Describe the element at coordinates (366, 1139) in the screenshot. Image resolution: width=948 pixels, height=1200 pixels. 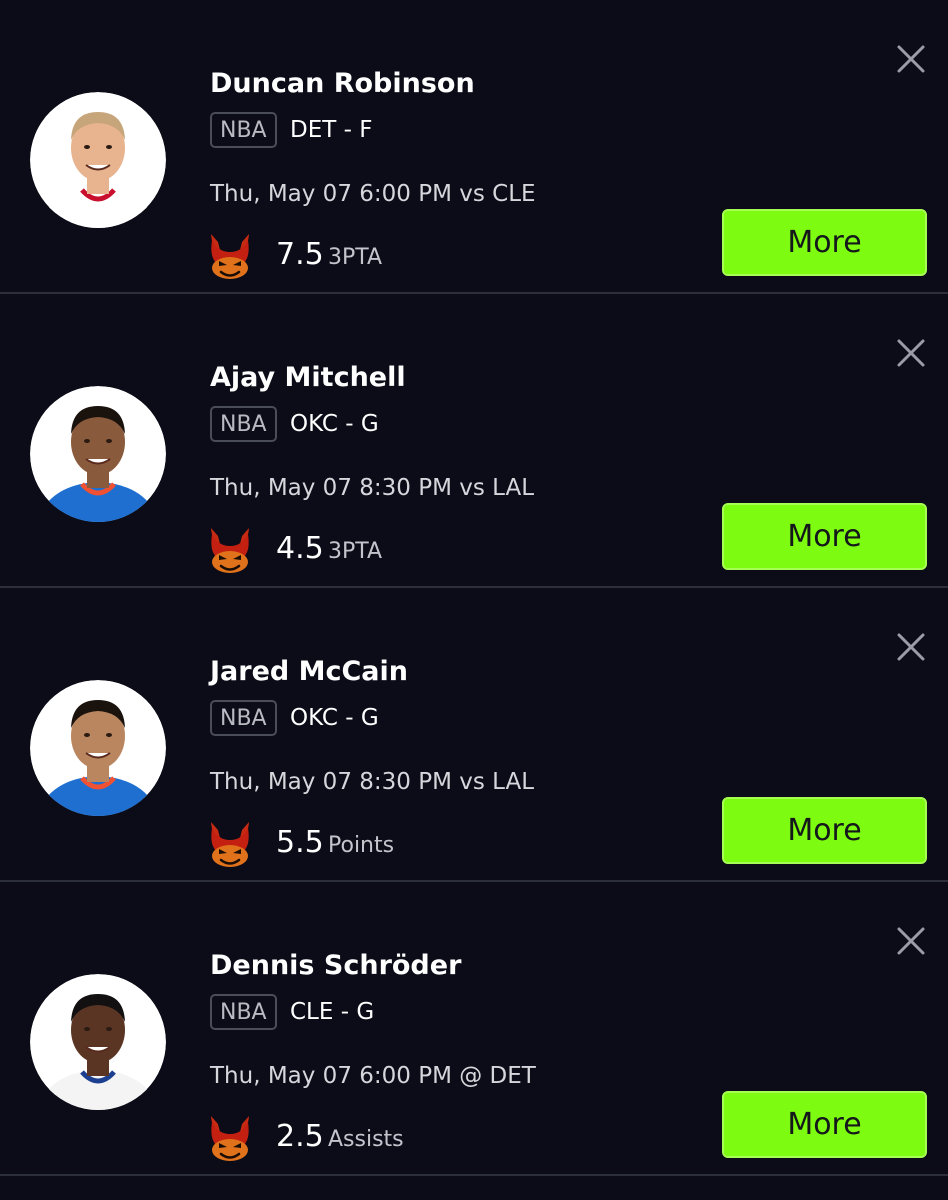
I see `stat-type: Assists` at that location.